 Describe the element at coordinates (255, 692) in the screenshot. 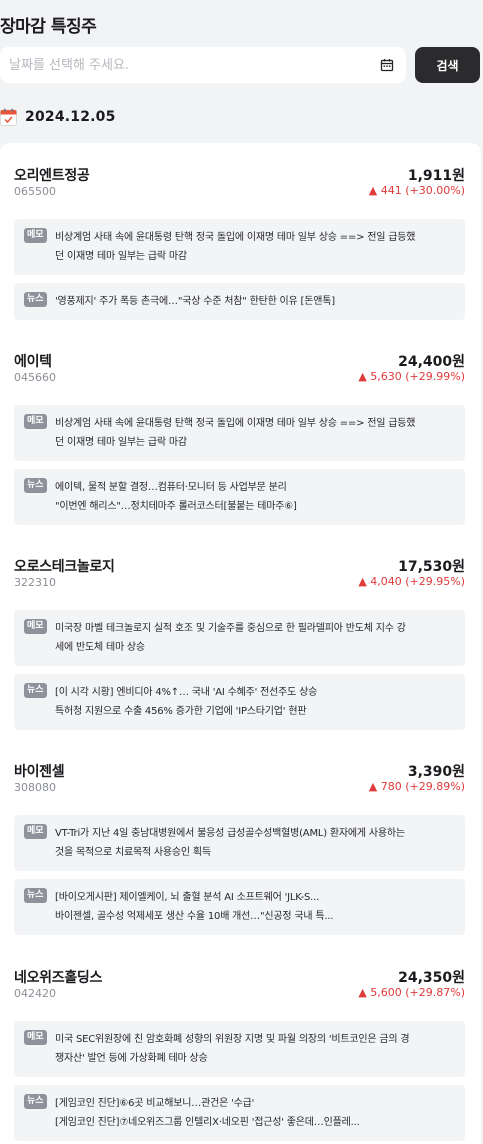

I see `news-text: [이 시각 시황] 엔비디아 4%↑… 국내 'AI 수혜주' 전선주도 상승` at that location.